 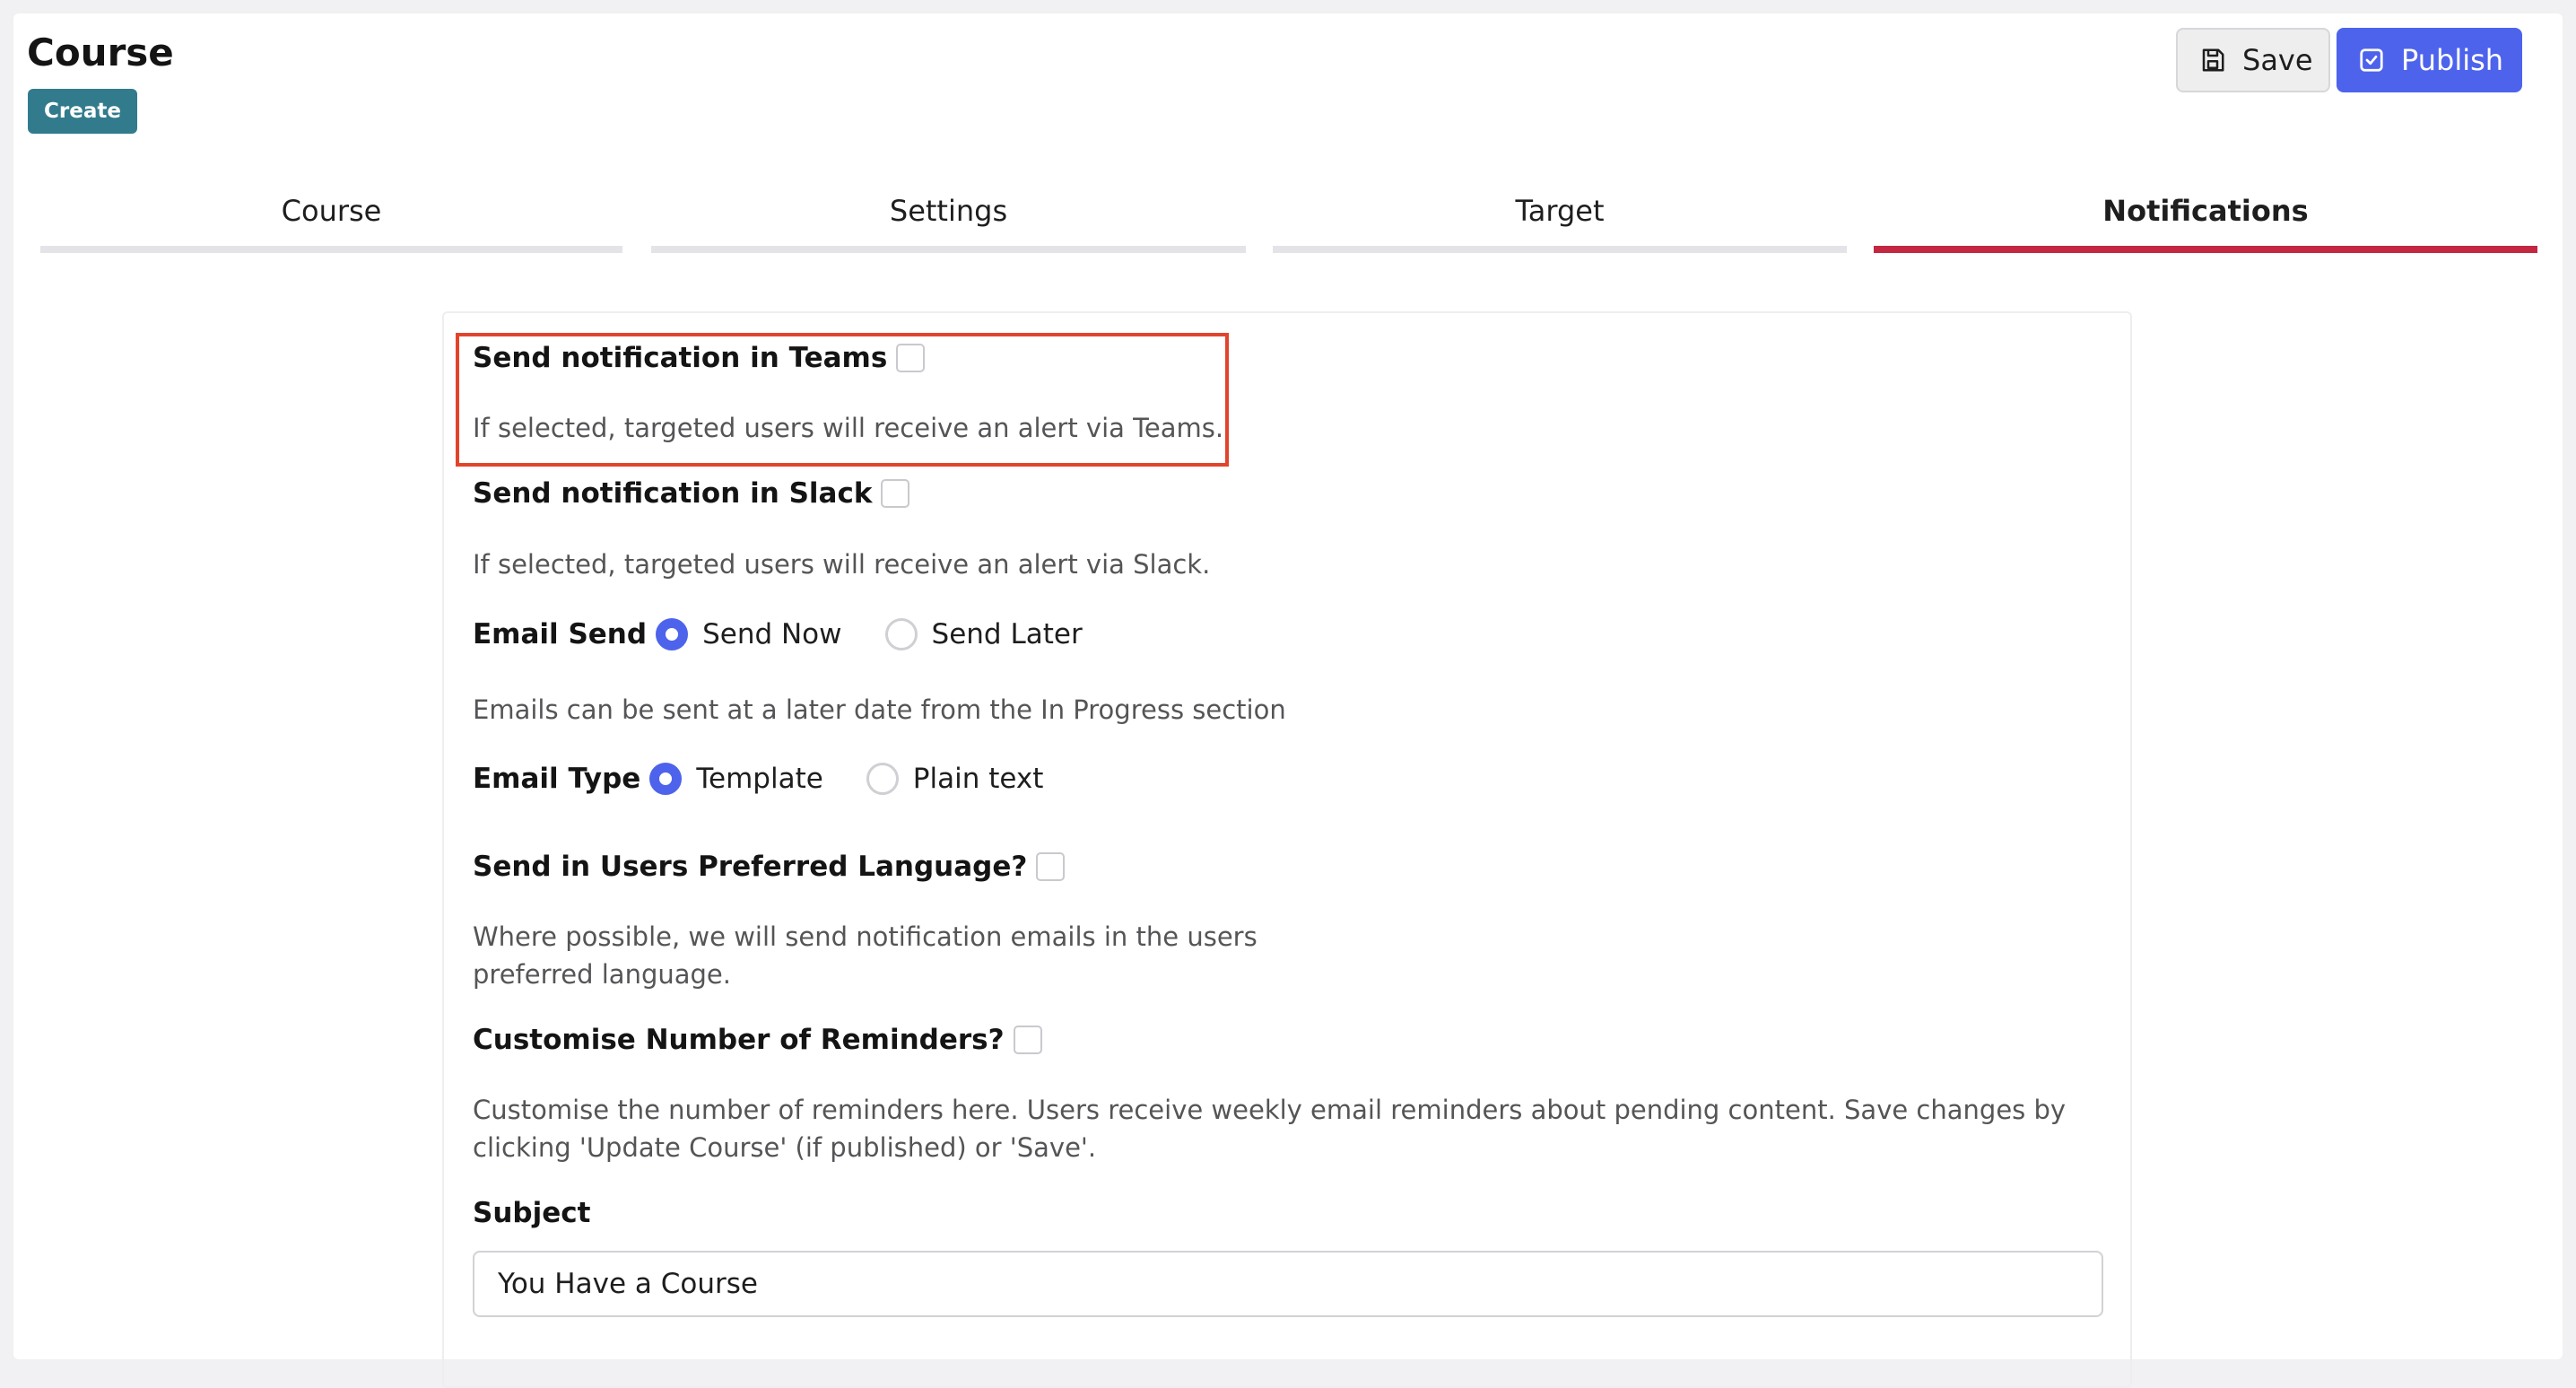 What do you see at coordinates (842, 400) in the screenshot?
I see `highlight-box` at bounding box center [842, 400].